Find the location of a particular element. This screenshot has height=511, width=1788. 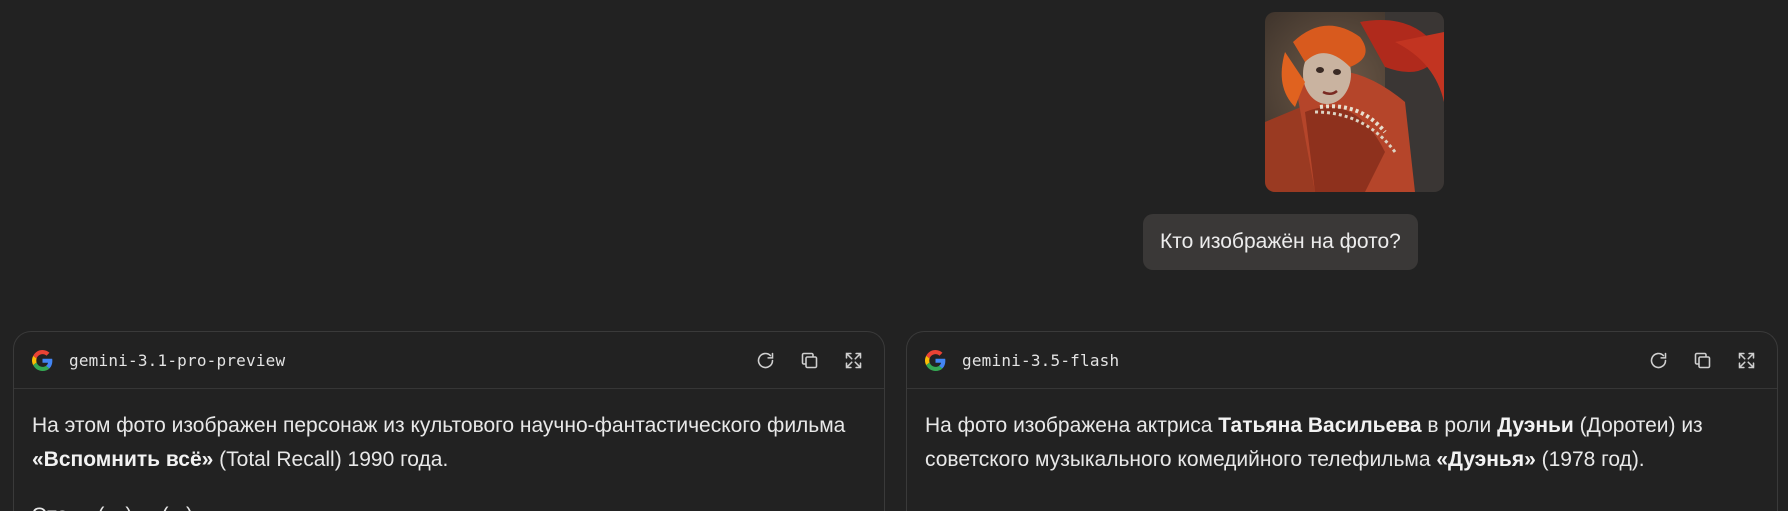

bold-text: «Вспомнить всё» is located at coordinates (123, 459).